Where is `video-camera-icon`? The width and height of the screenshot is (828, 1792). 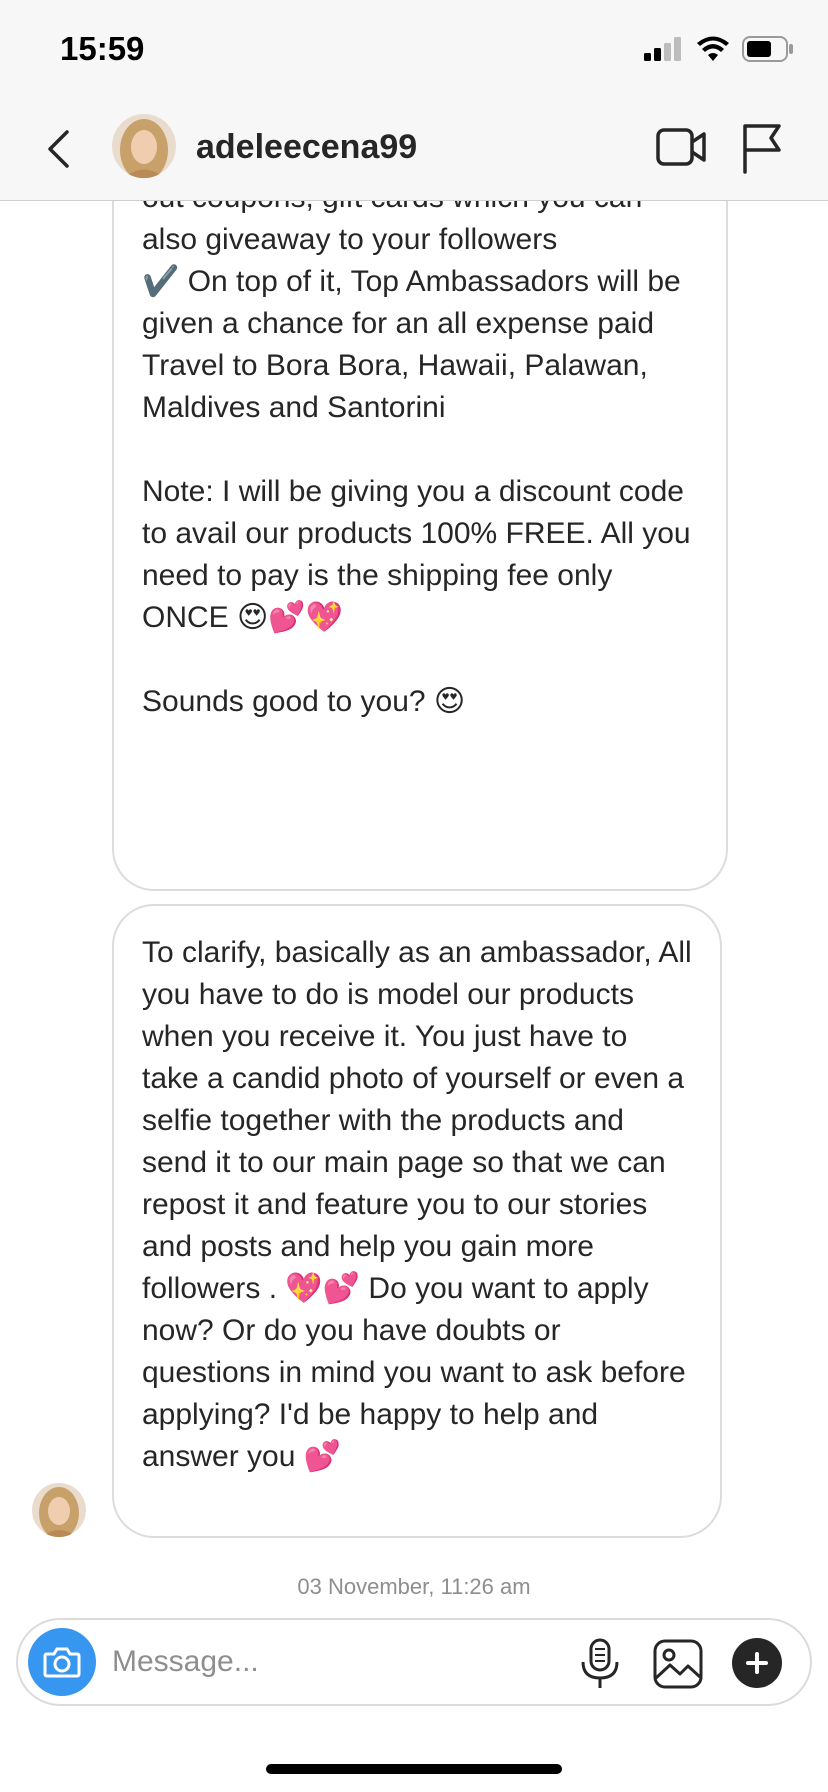 video-camera-icon is located at coordinates (681, 147).